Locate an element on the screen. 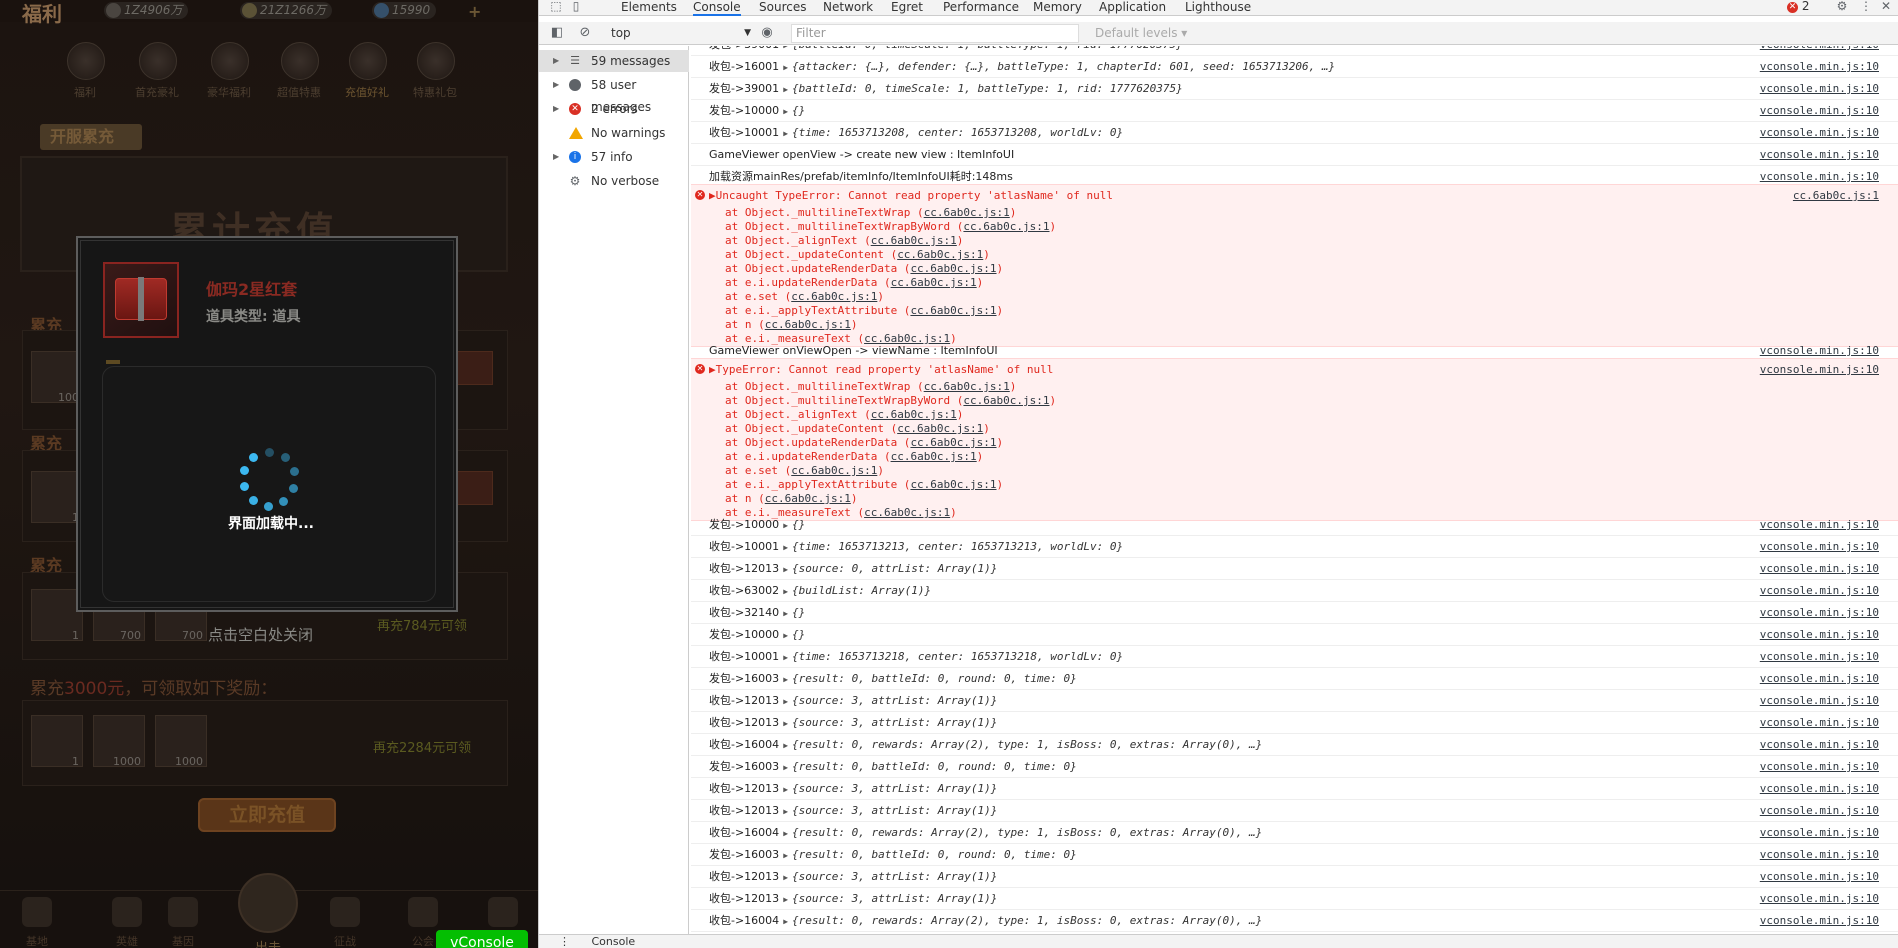  sidebar-toggle-icon: ◧ is located at coordinates (557, 33).